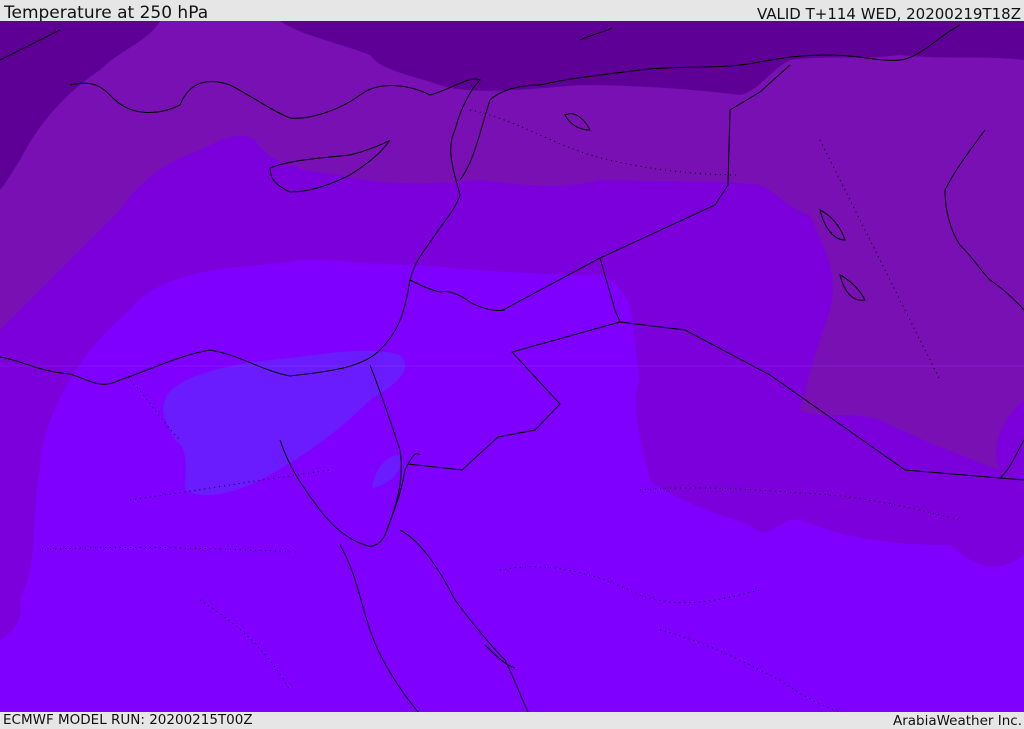 This screenshot has width=1024, height=729. I want to click on credit: ArabiaWeather Inc., so click(957, 721).